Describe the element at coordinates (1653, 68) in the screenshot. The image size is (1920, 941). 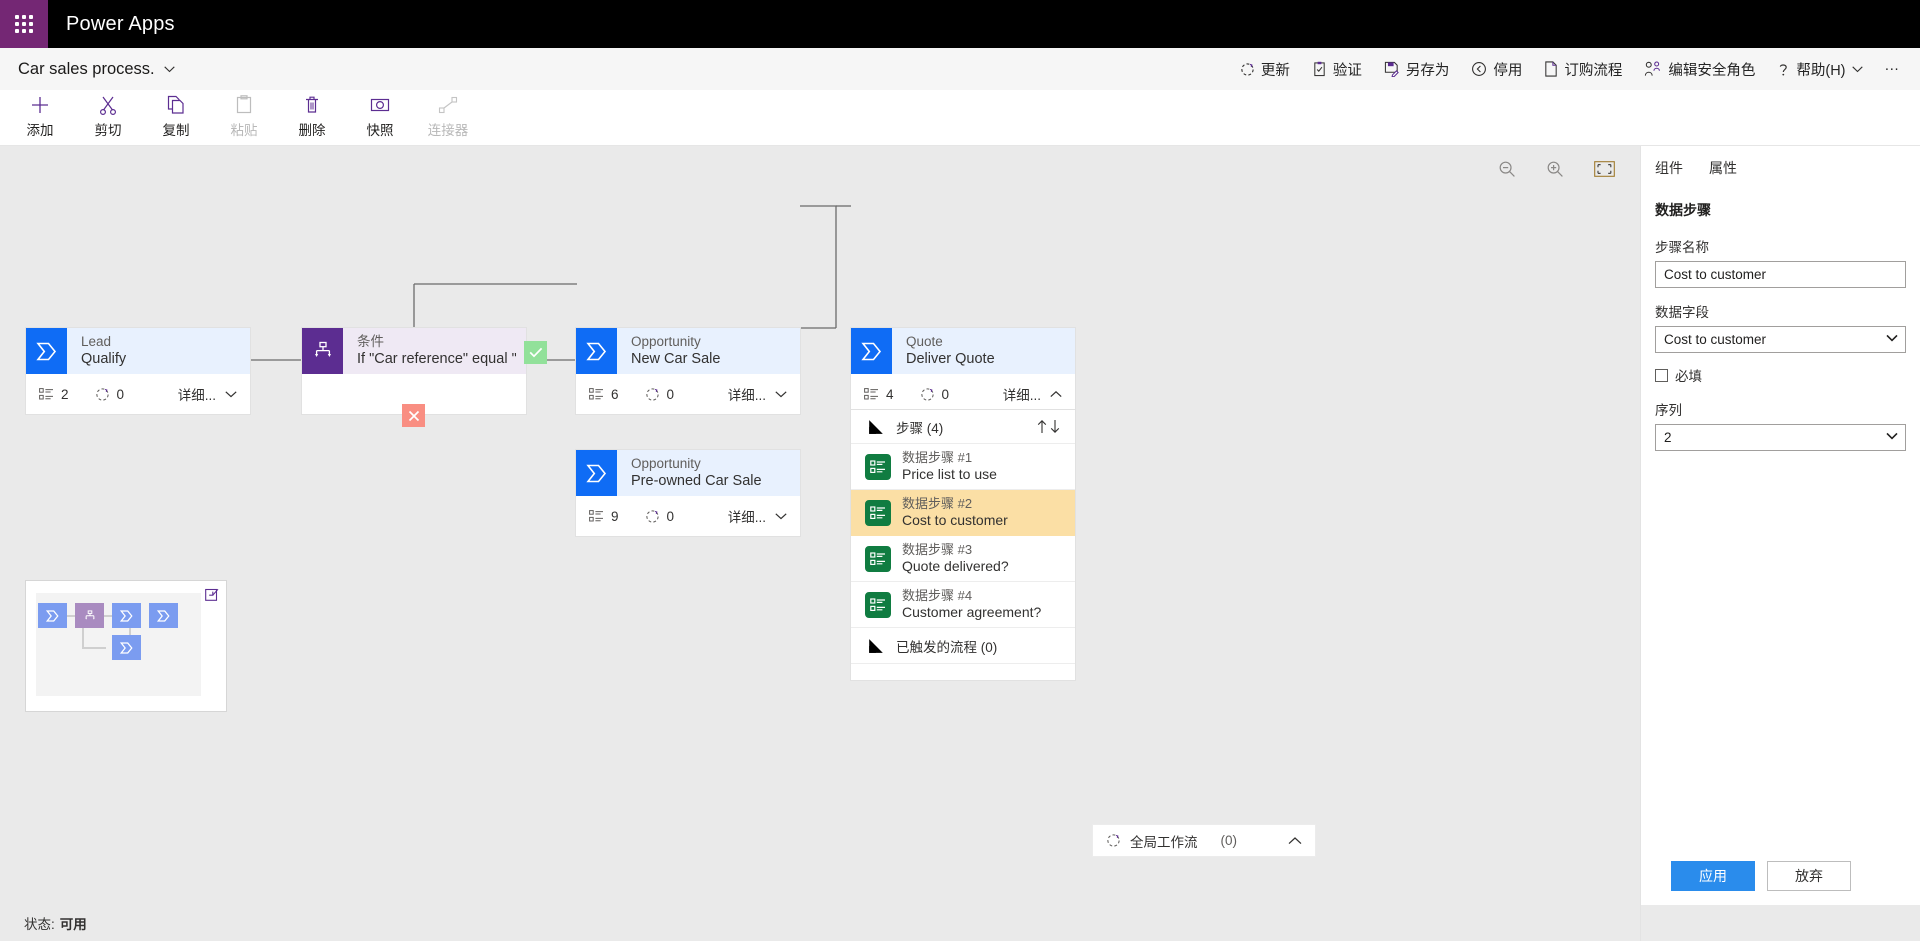
I see `security-roles-icon` at that location.